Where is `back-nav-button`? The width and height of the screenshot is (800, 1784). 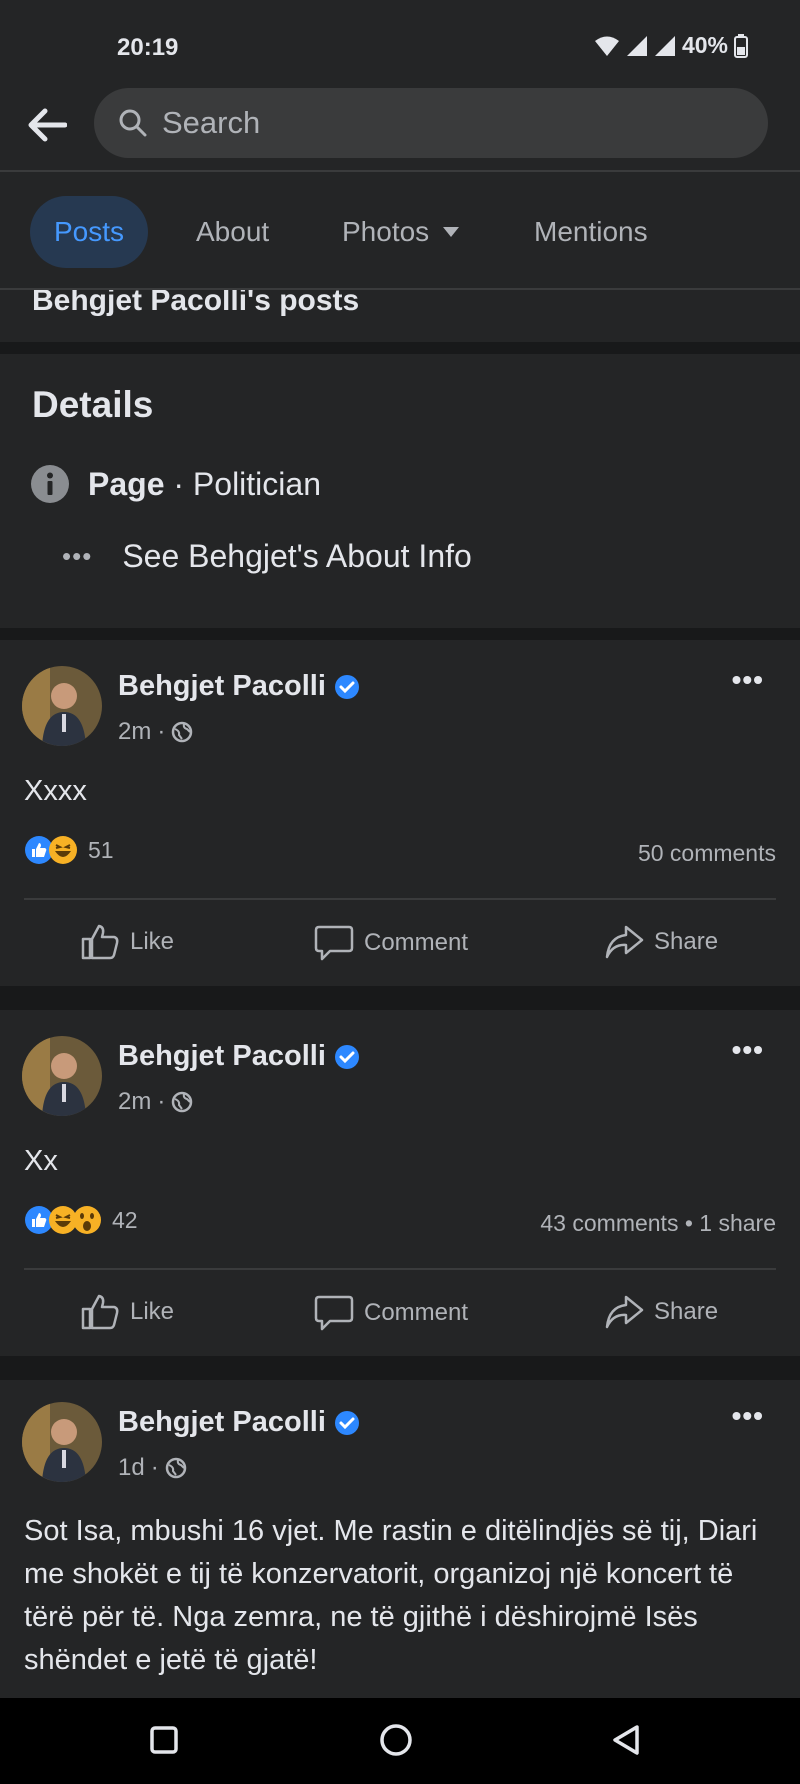
back-nav-button is located at coordinates (626, 1740).